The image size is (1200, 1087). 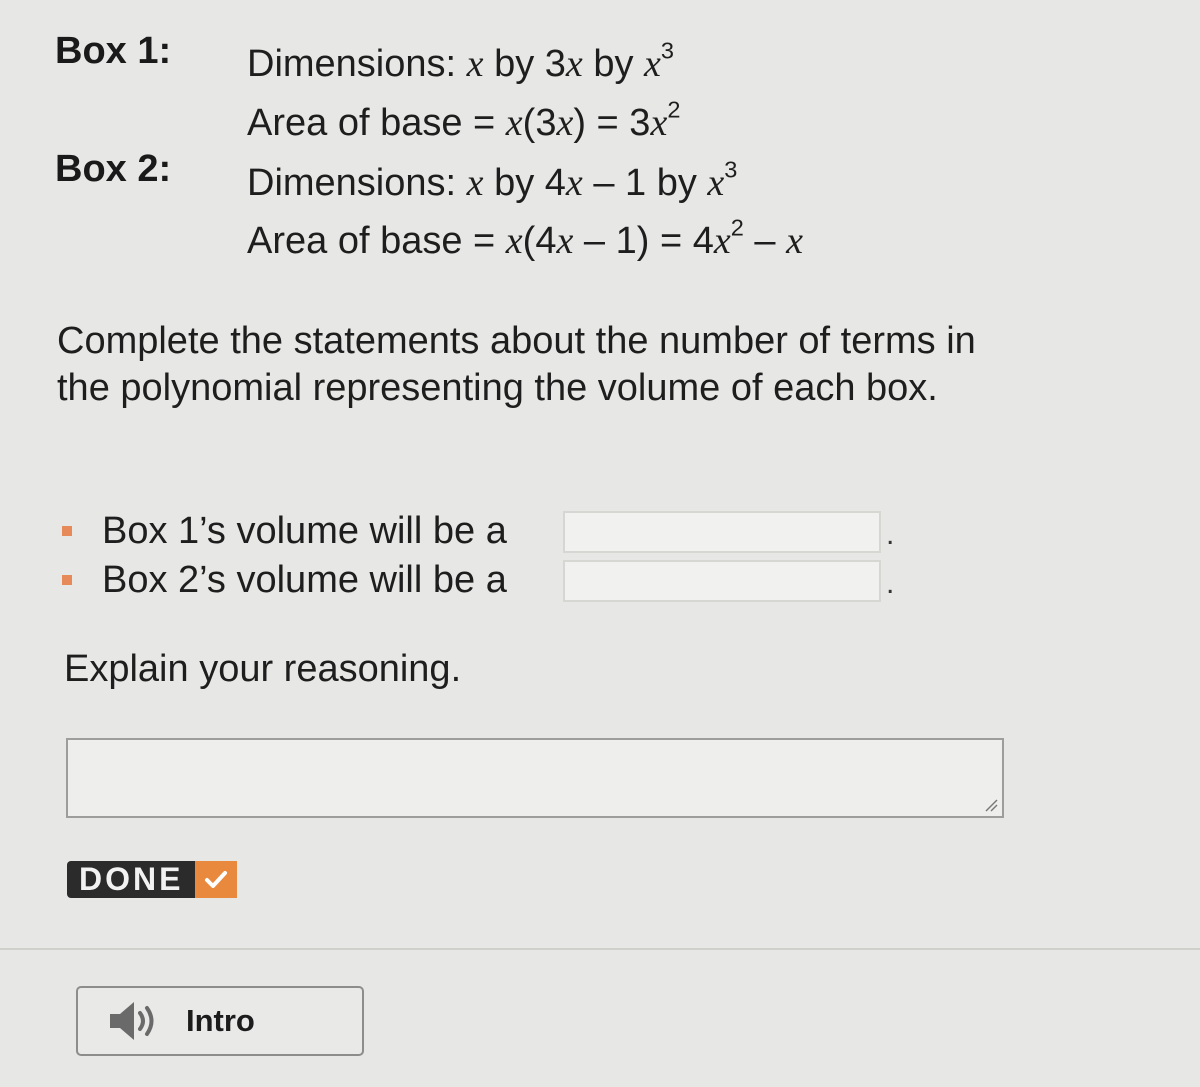 What do you see at coordinates (492, 180) in the screenshot?
I see `box2-dimensions: Dimensions: x by 4x – 1 by x3` at bounding box center [492, 180].